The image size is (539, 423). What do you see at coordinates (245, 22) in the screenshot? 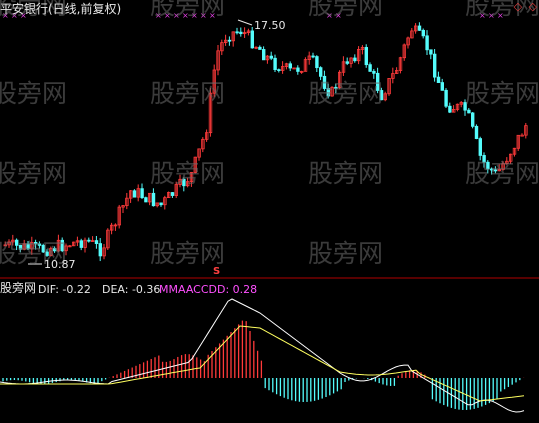
I see `high-pointer` at bounding box center [245, 22].